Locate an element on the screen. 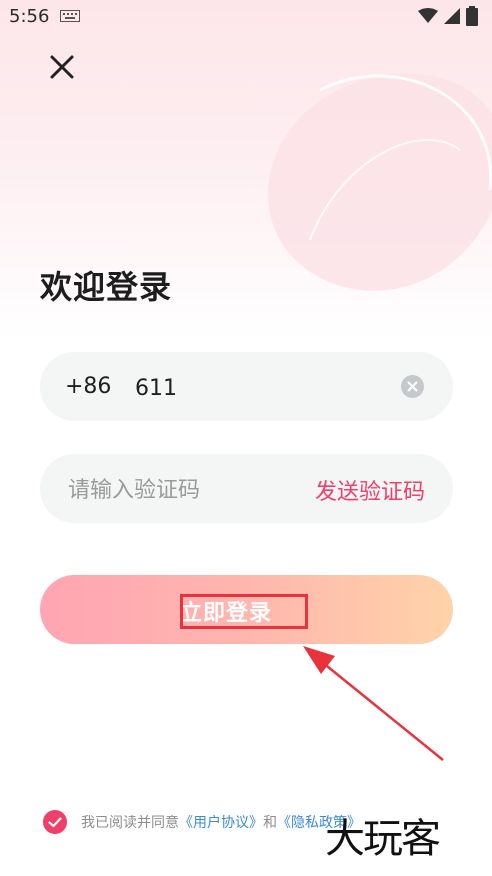 The image size is (492, 876). user-agreement-link: 《用户协议》 is located at coordinates (221, 823).